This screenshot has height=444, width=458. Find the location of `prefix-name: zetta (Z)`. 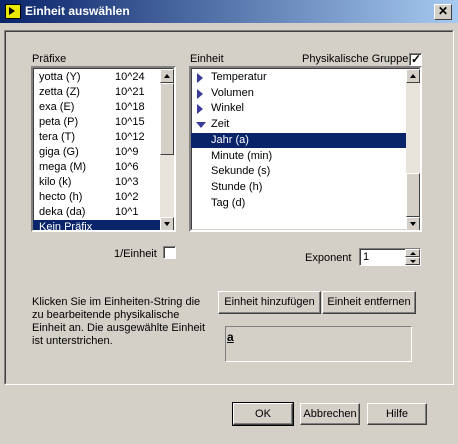

prefix-name: zetta (Z) is located at coordinates (59, 92).